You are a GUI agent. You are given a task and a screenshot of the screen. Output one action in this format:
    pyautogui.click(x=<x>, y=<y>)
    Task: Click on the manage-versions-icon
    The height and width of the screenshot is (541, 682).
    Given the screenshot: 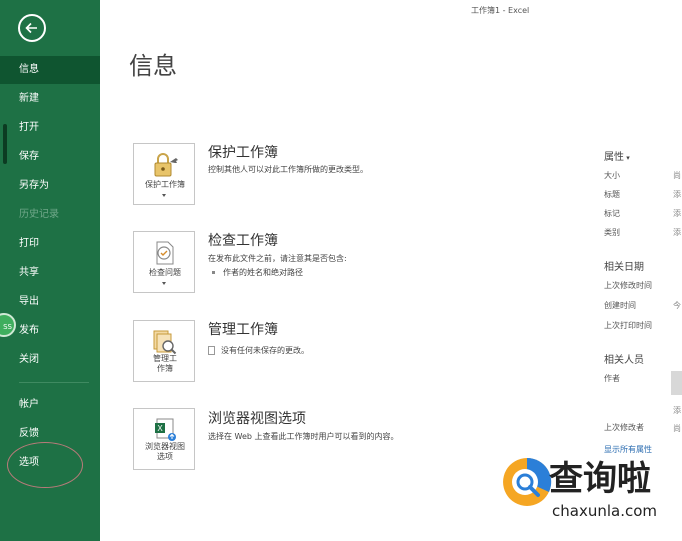 What is the action you would take?
    pyautogui.click(x=165, y=342)
    